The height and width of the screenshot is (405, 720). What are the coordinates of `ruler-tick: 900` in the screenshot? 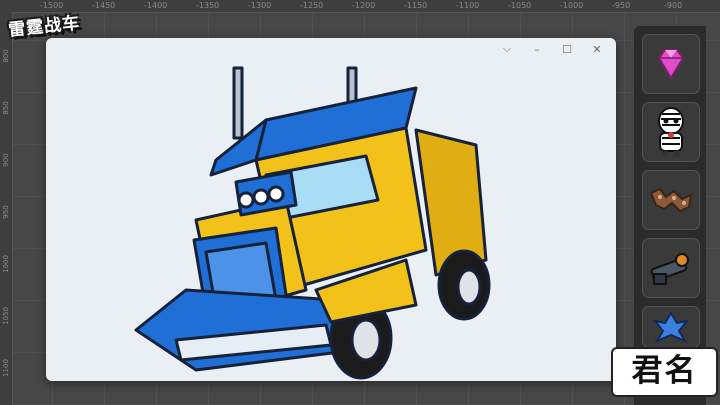 It's located at (6, 160).